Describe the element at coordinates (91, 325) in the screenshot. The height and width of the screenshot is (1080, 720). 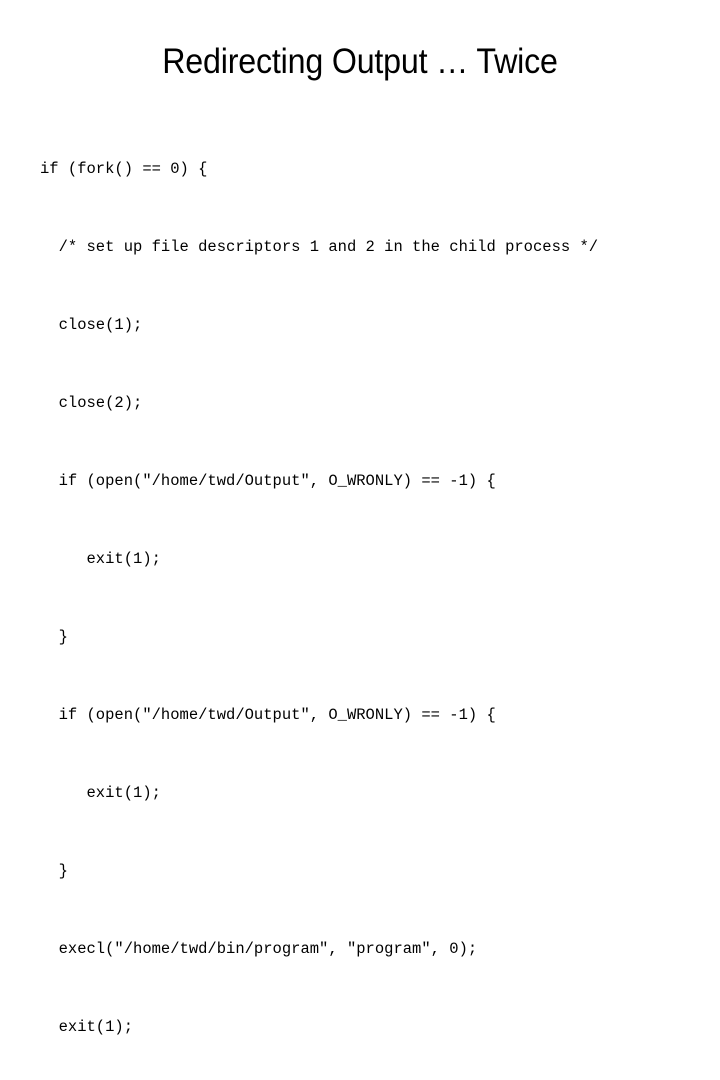
I see `code-line: close(1);` at that location.